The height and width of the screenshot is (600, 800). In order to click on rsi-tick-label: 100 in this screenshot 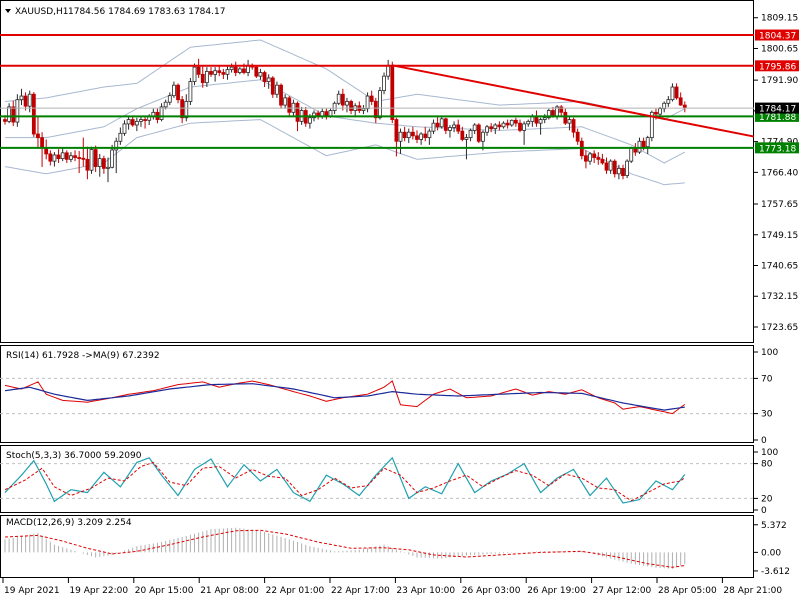, I will do `click(769, 353)`.